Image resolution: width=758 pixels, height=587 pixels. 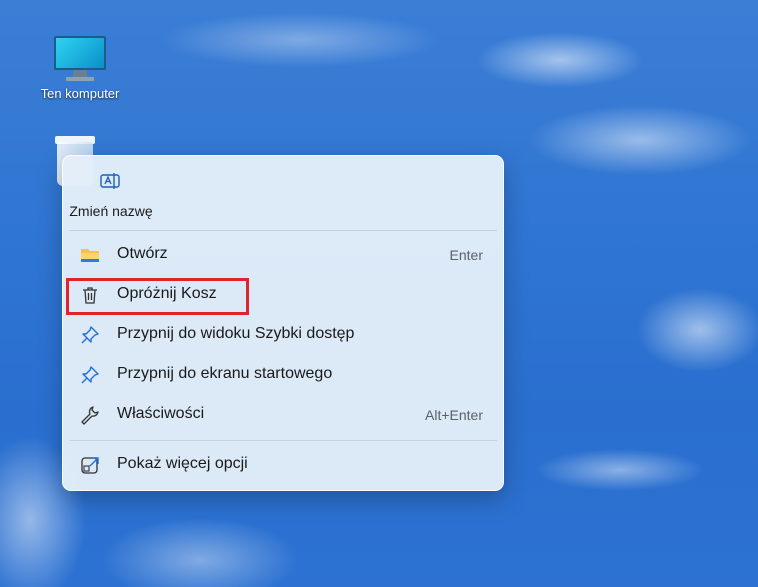 I want to click on highlight-box, so click(x=157, y=296).